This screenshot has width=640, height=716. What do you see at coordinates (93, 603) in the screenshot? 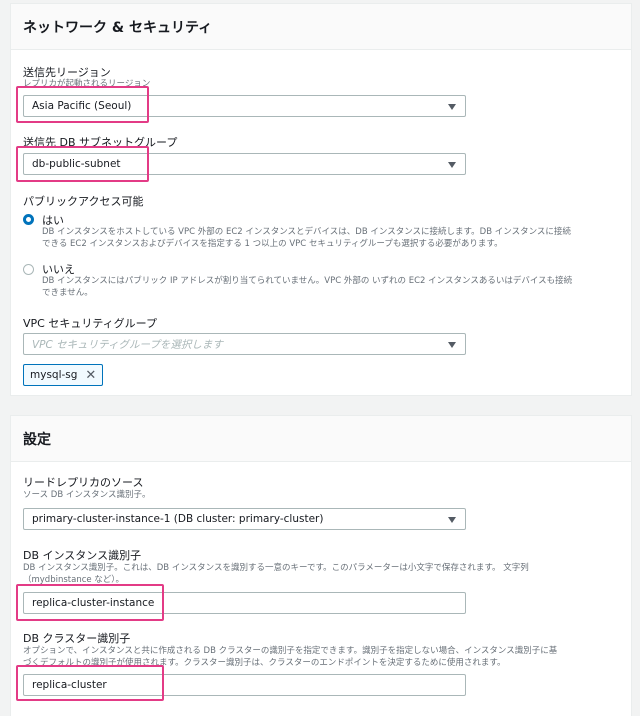
I see `instance-id-value: replica-cluster-instance` at bounding box center [93, 603].